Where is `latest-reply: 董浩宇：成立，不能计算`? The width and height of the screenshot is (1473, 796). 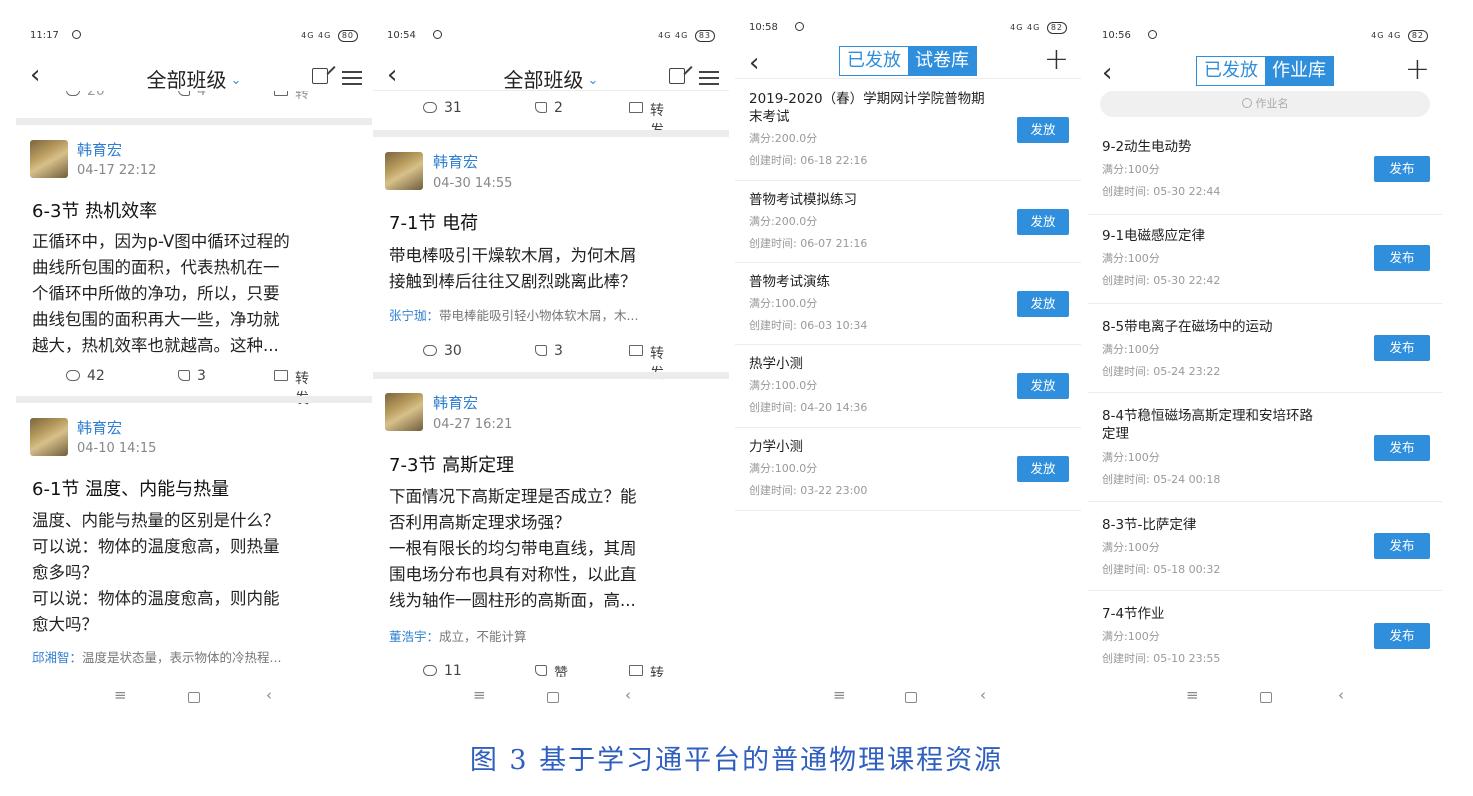 latest-reply: 董浩宇：成立，不能计算 is located at coordinates (458, 635).